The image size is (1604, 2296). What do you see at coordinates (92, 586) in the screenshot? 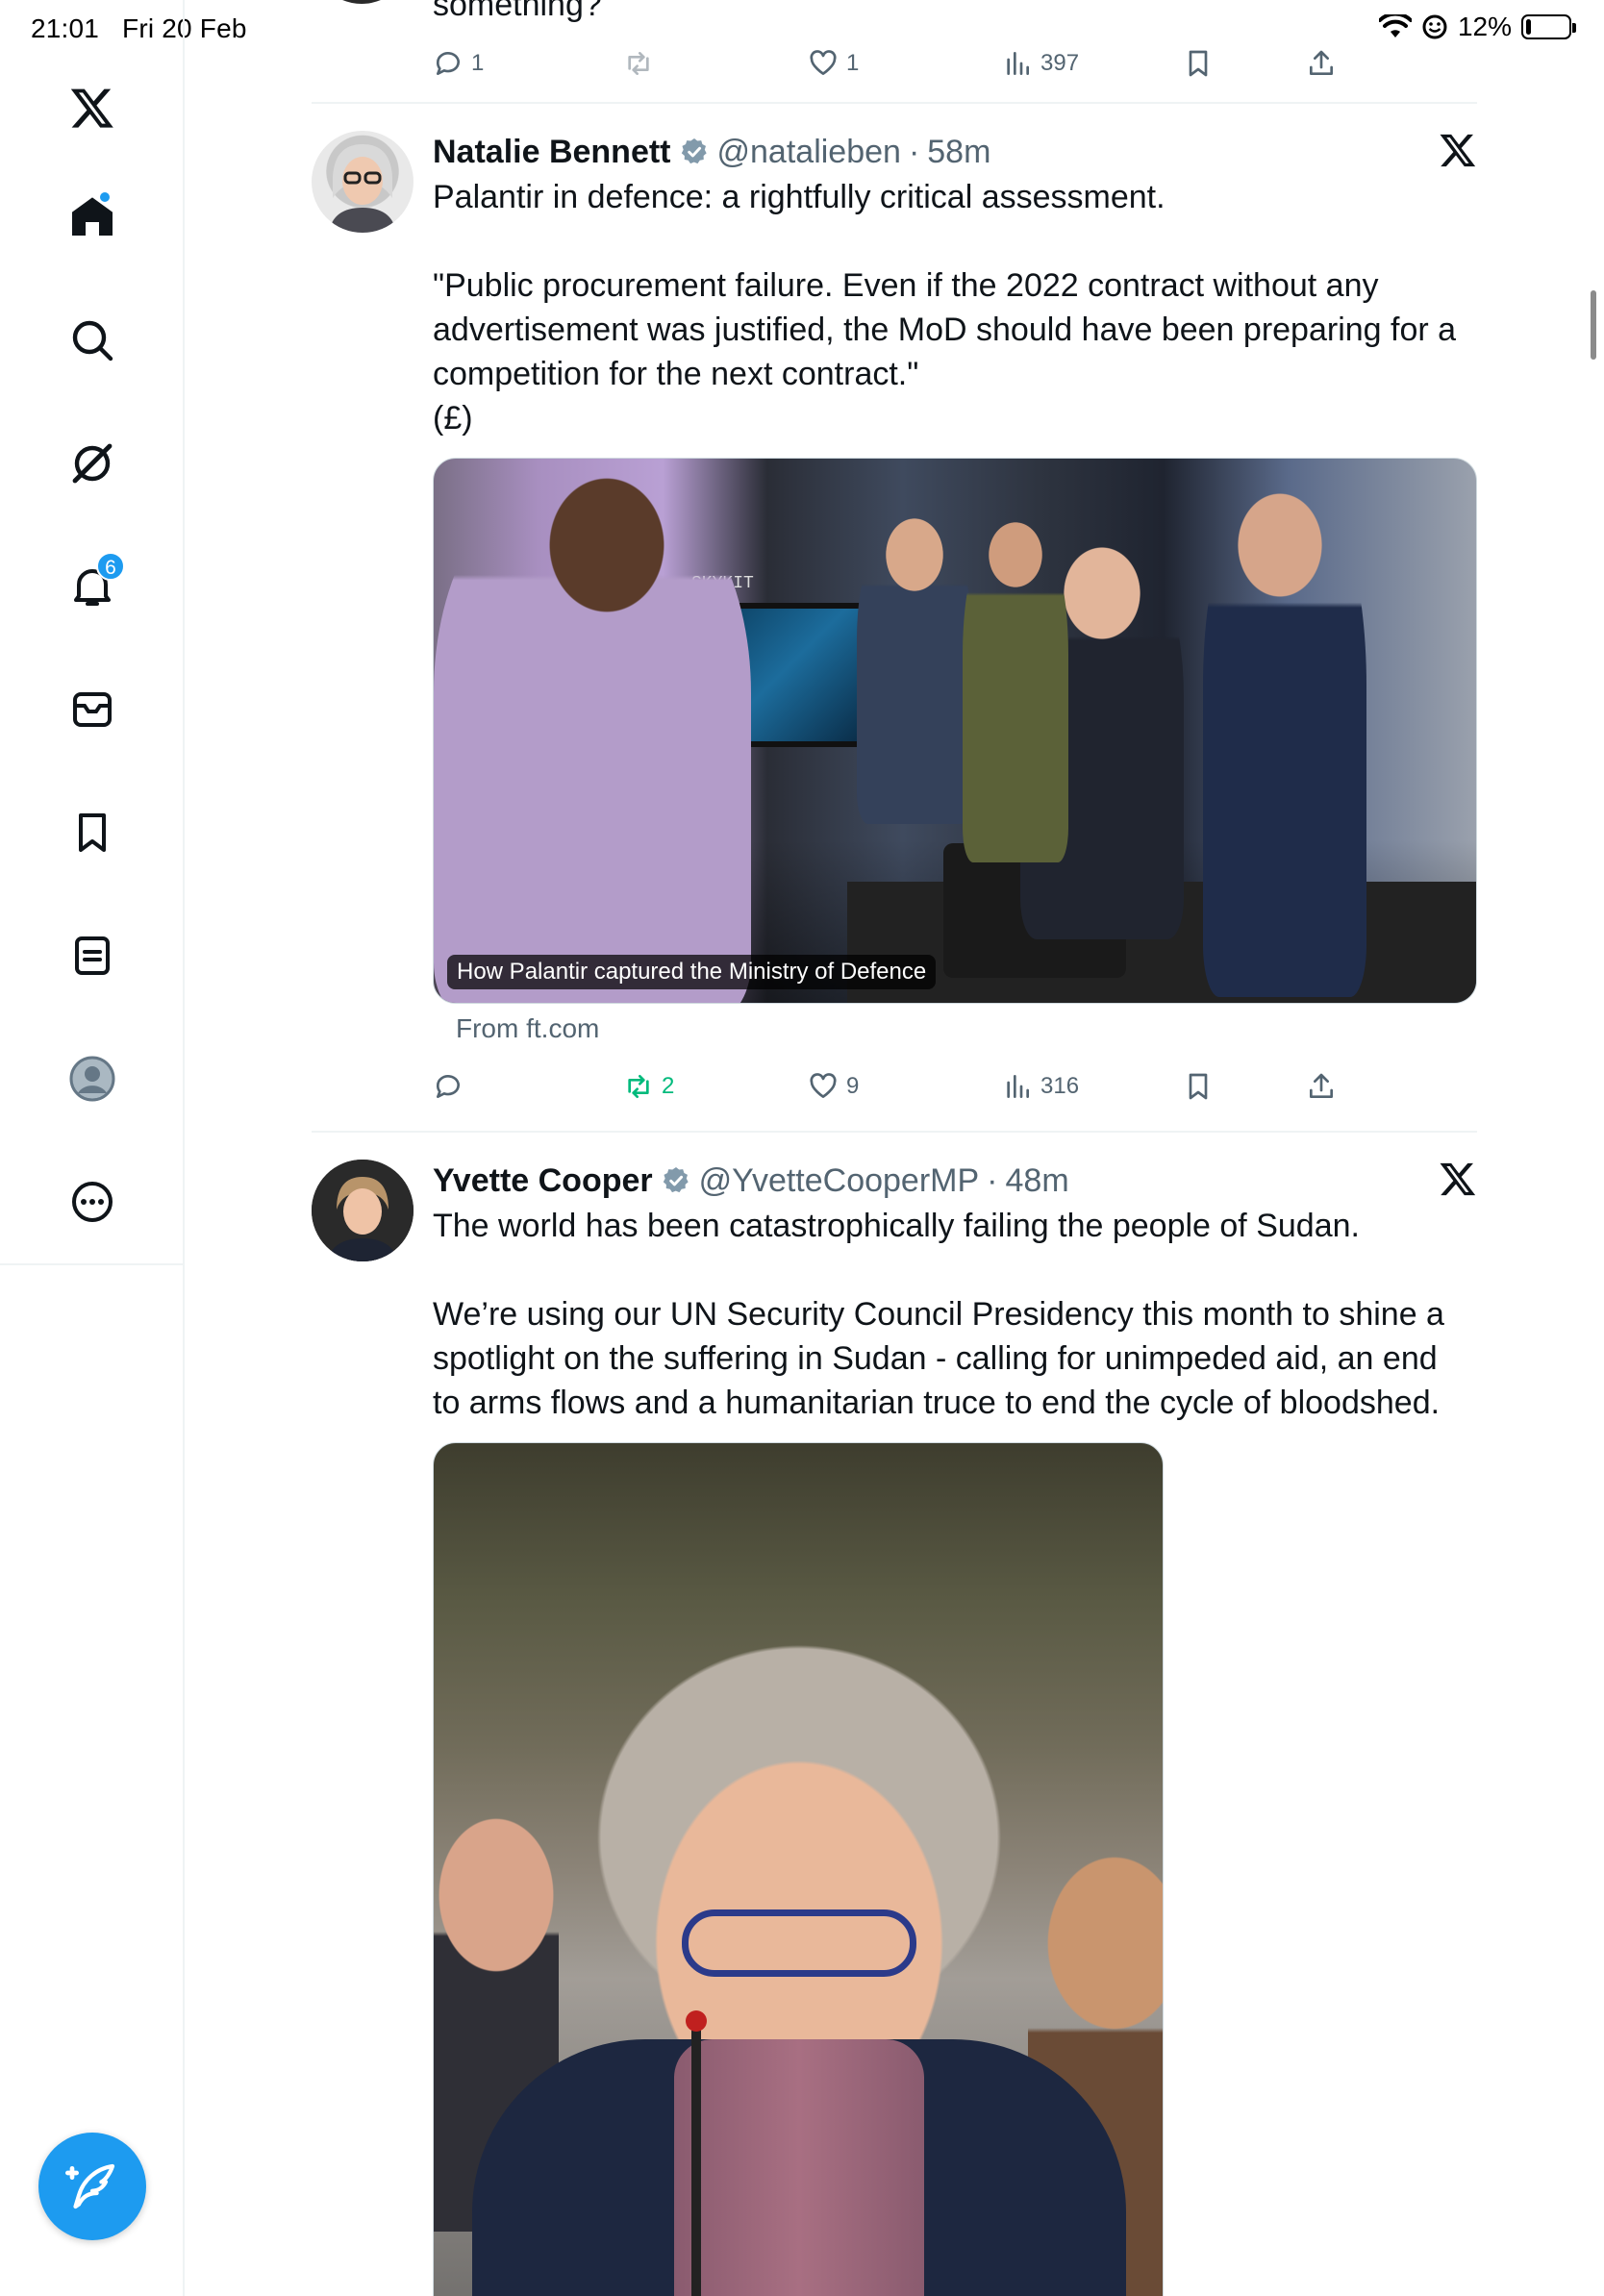
I see `sidebar-item-notifications: 6` at bounding box center [92, 586].